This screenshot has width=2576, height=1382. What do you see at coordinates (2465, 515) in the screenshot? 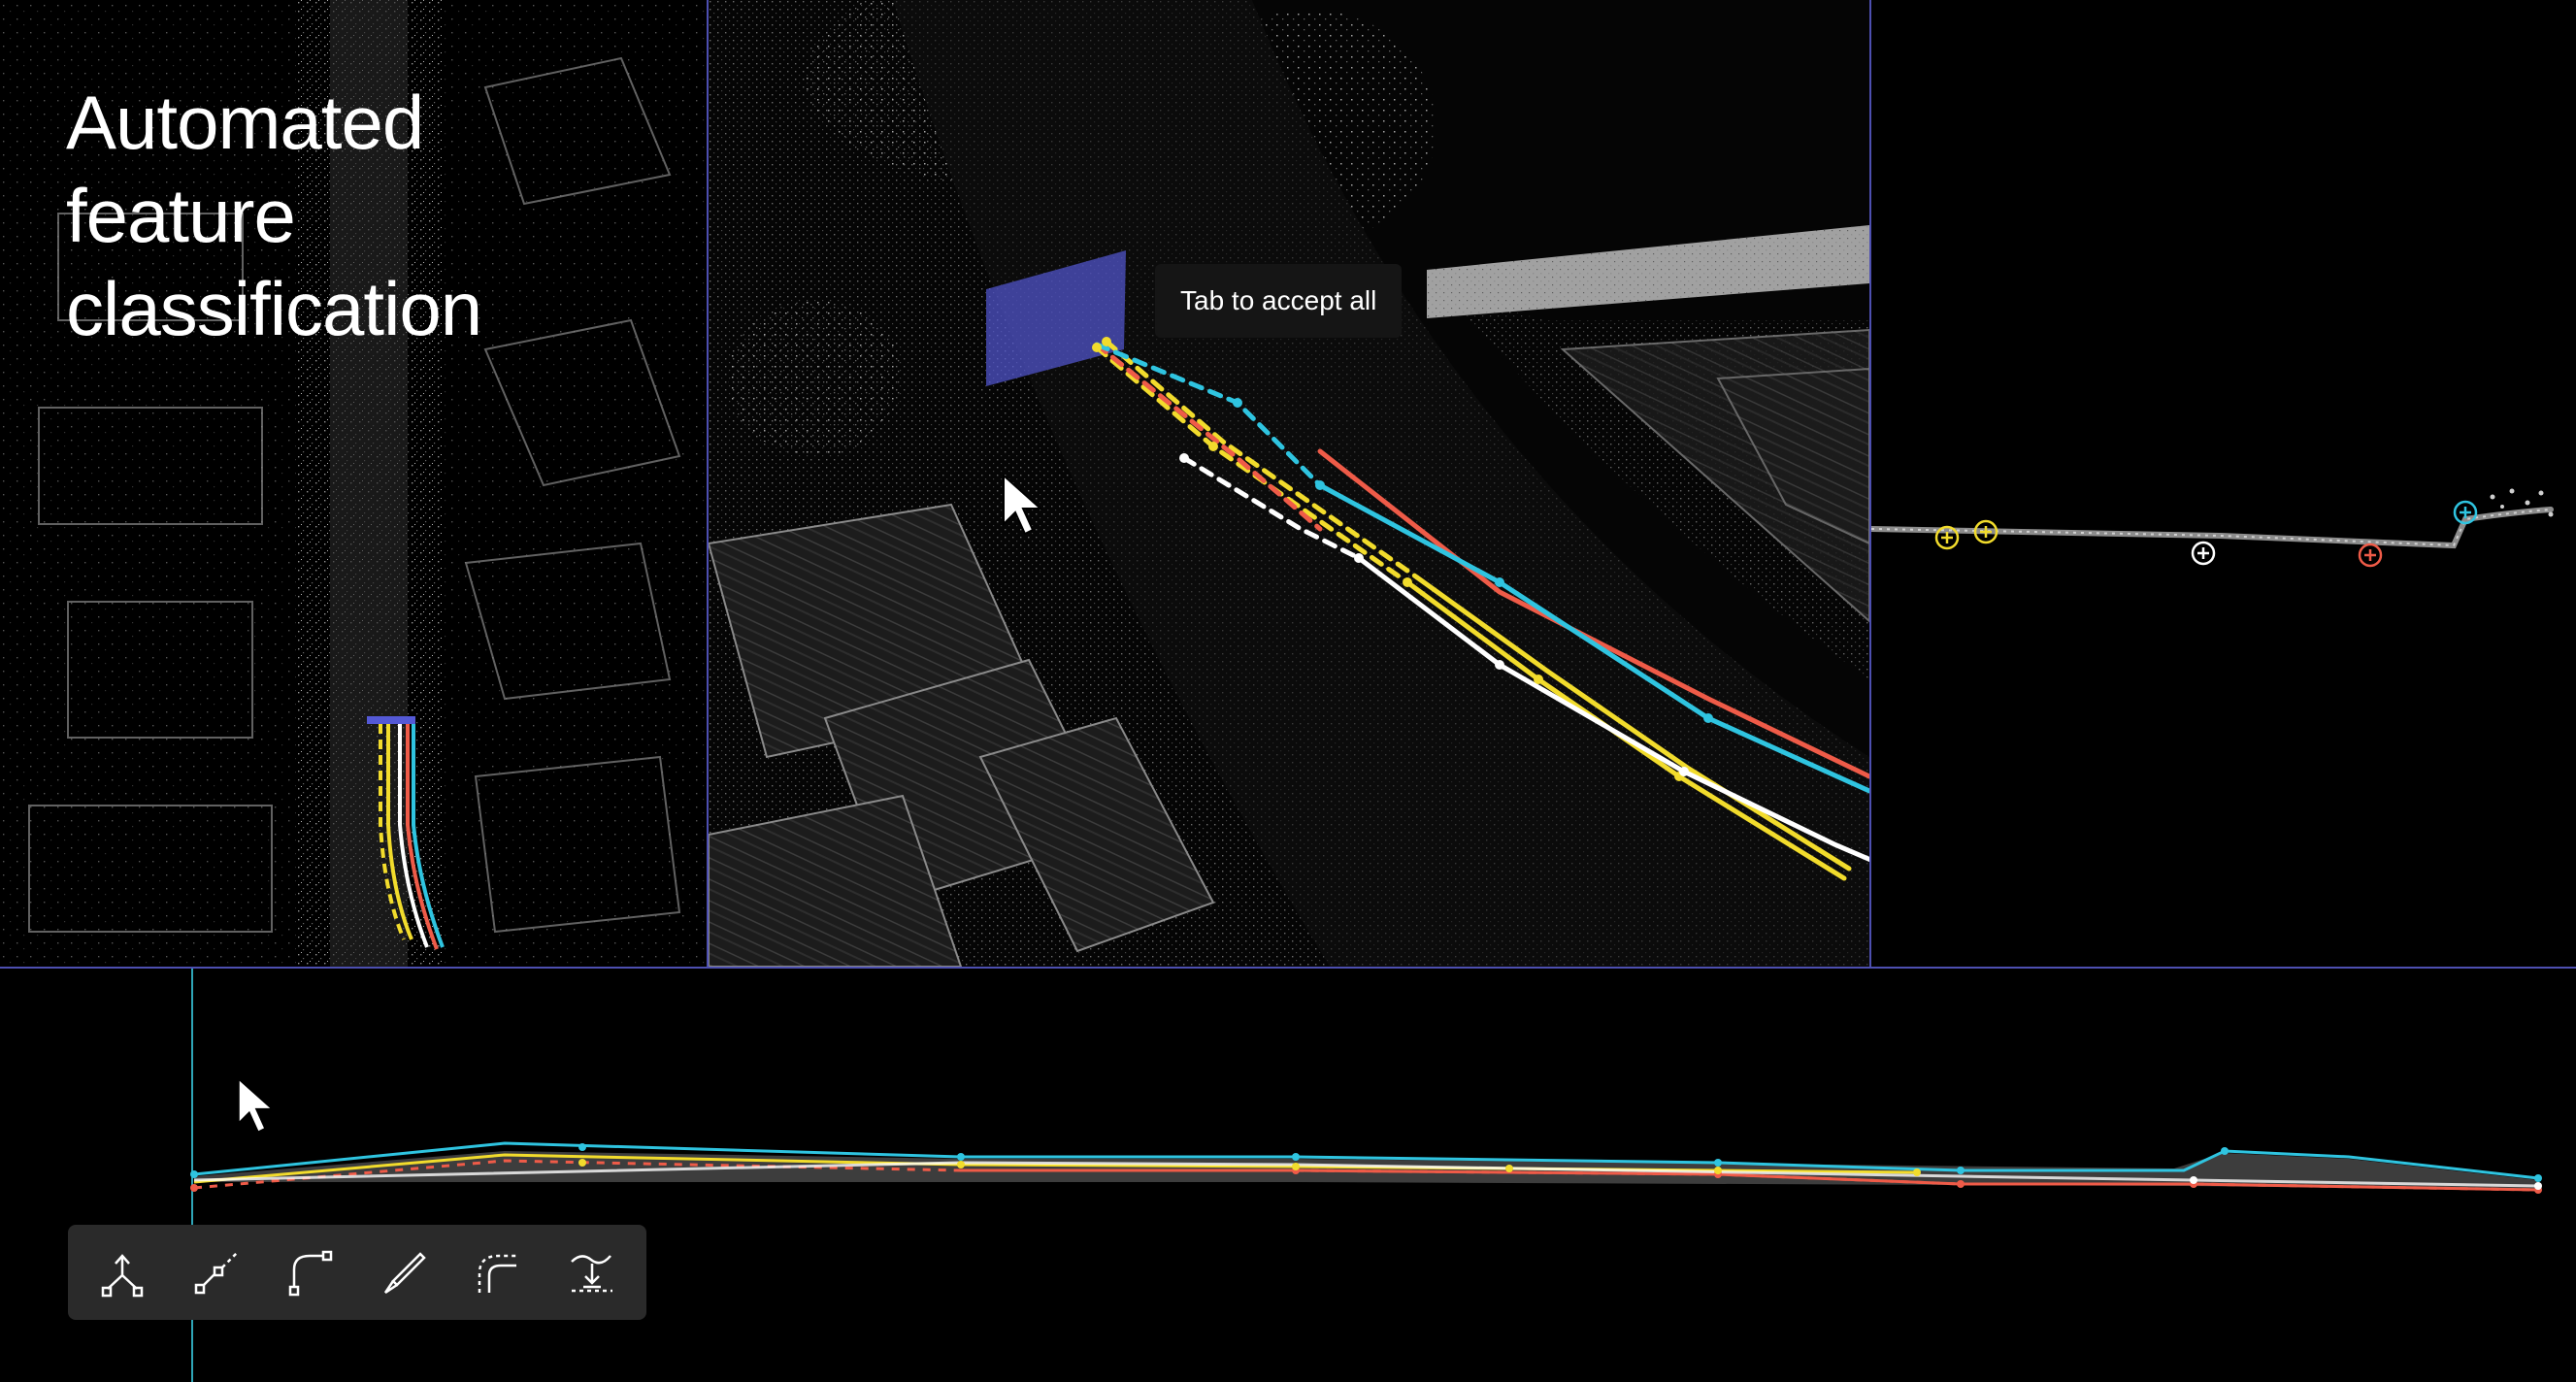
I see `curb-top-point-icon` at bounding box center [2465, 515].